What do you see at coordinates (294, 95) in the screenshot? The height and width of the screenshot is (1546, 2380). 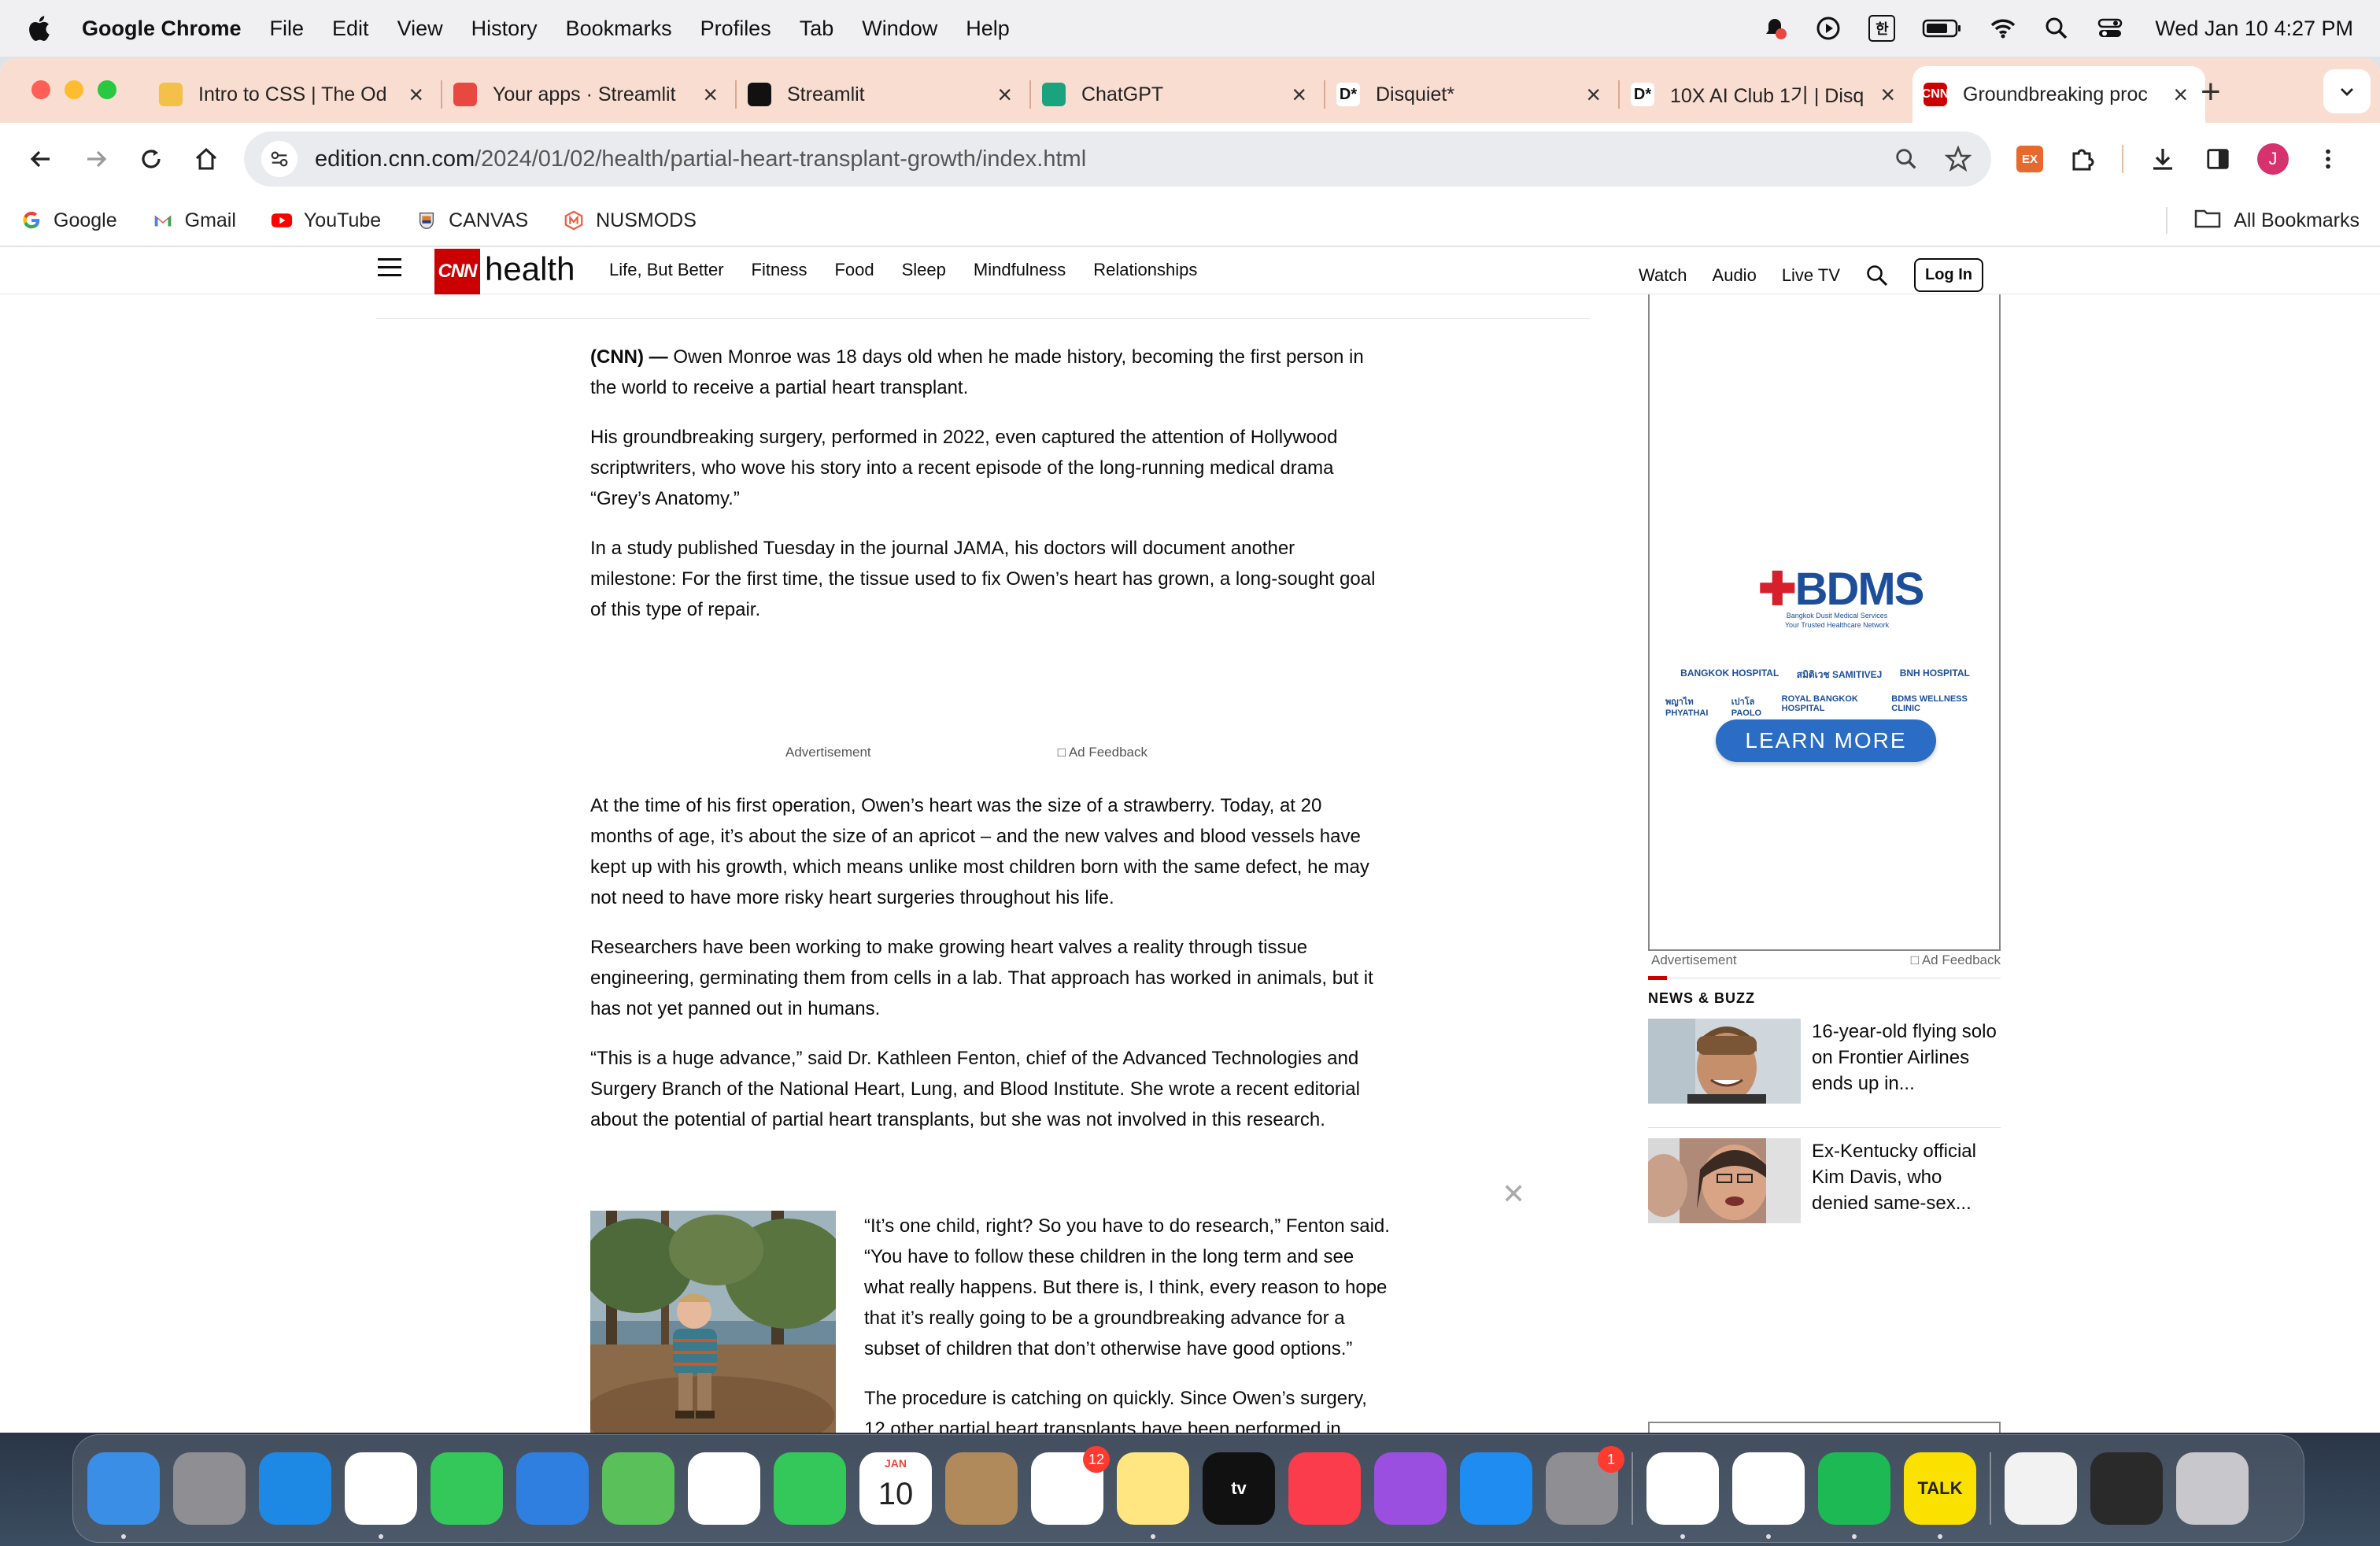 I see `browser-tab: Intro to CSS | The Od ×` at bounding box center [294, 95].